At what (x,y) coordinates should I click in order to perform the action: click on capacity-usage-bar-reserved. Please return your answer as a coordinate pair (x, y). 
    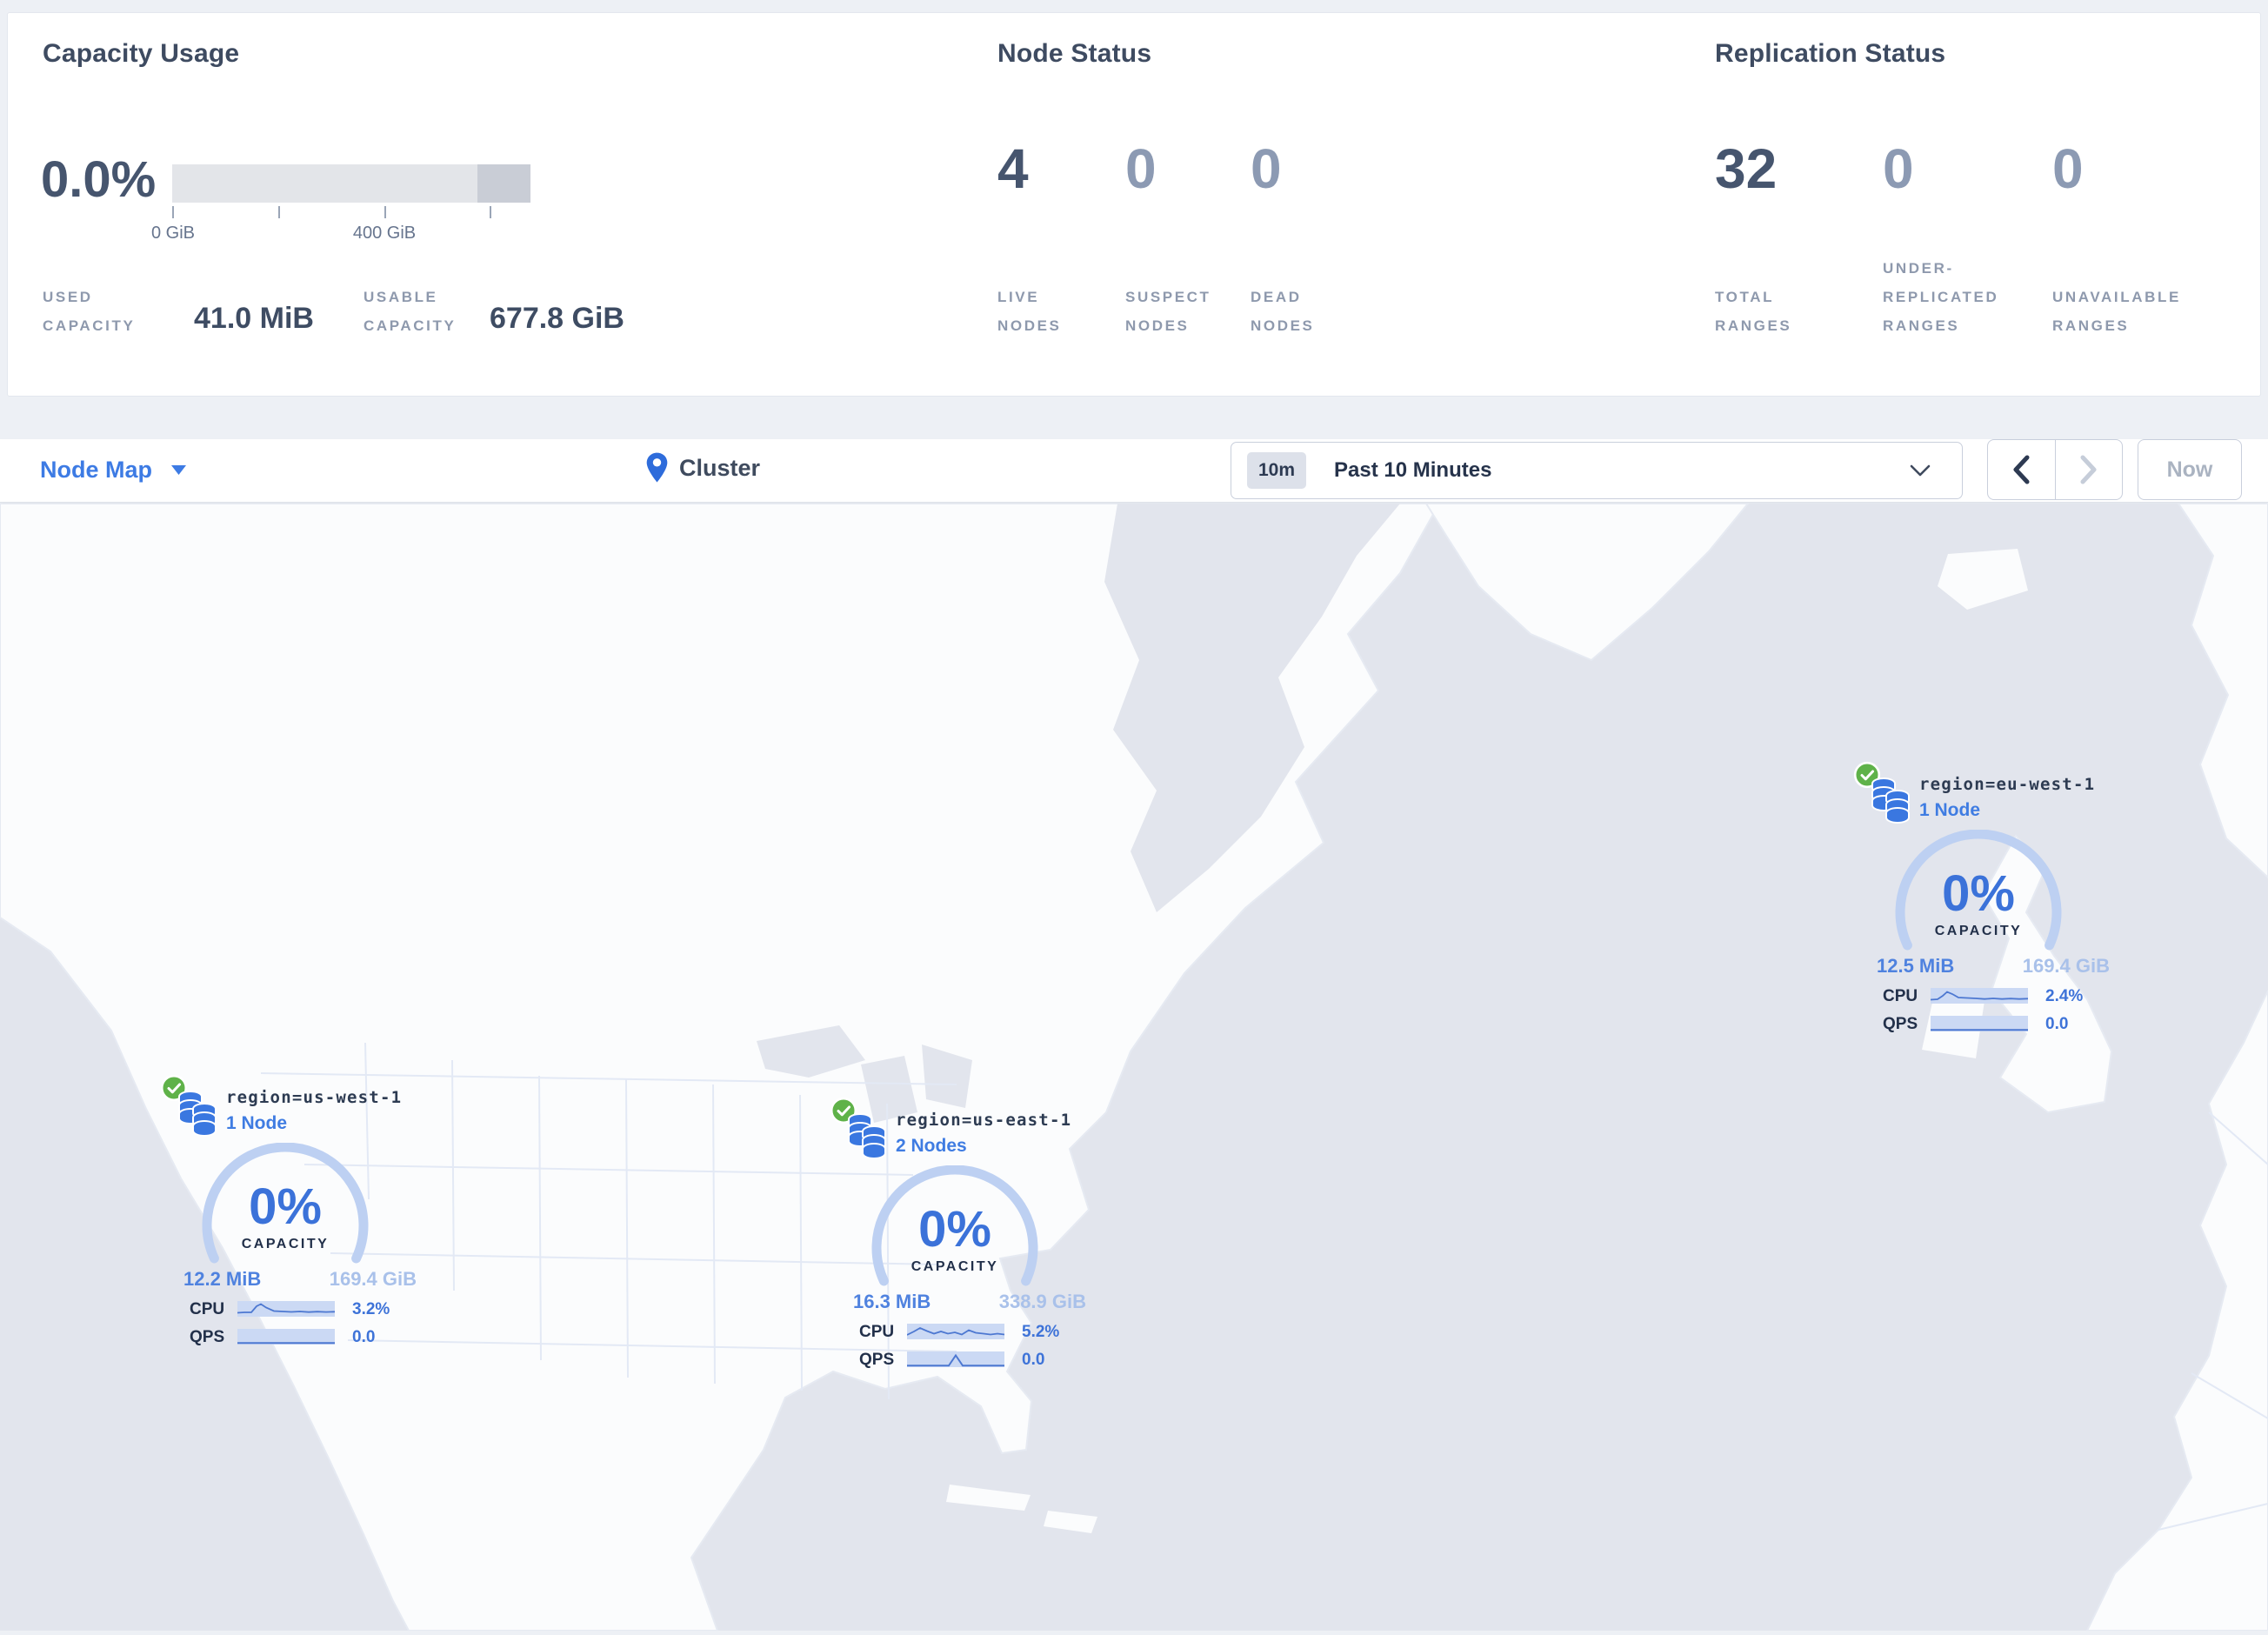
    Looking at the image, I should click on (503, 183).